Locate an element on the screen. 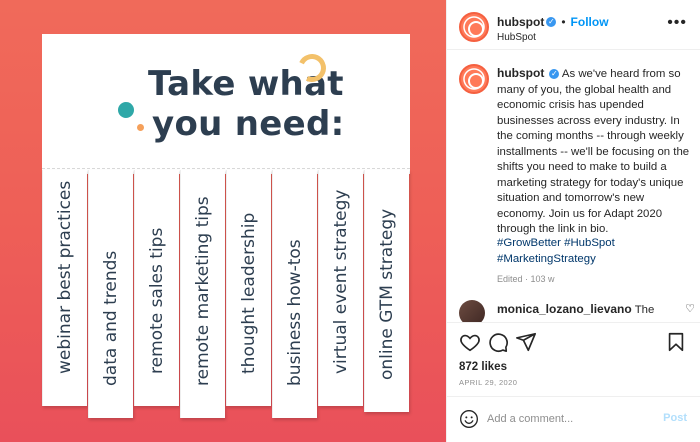 Image resolution: width=700 pixels, height=442 pixels. tear-off-tab: remote marketing tips is located at coordinates (202, 294).